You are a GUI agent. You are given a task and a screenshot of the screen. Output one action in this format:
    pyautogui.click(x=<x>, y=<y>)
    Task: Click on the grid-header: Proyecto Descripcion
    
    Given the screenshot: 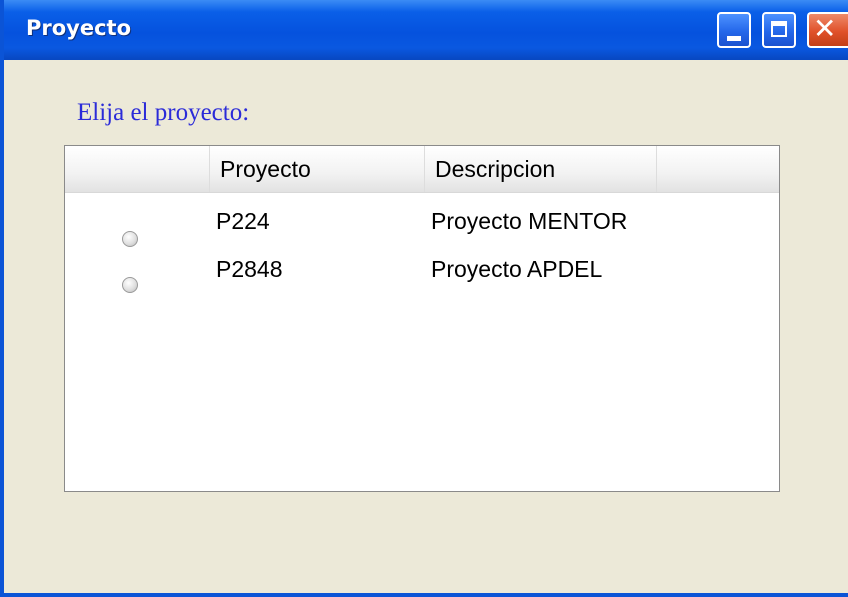 What is the action you would take?
    pyautogui.click(x=422, y=169)
    